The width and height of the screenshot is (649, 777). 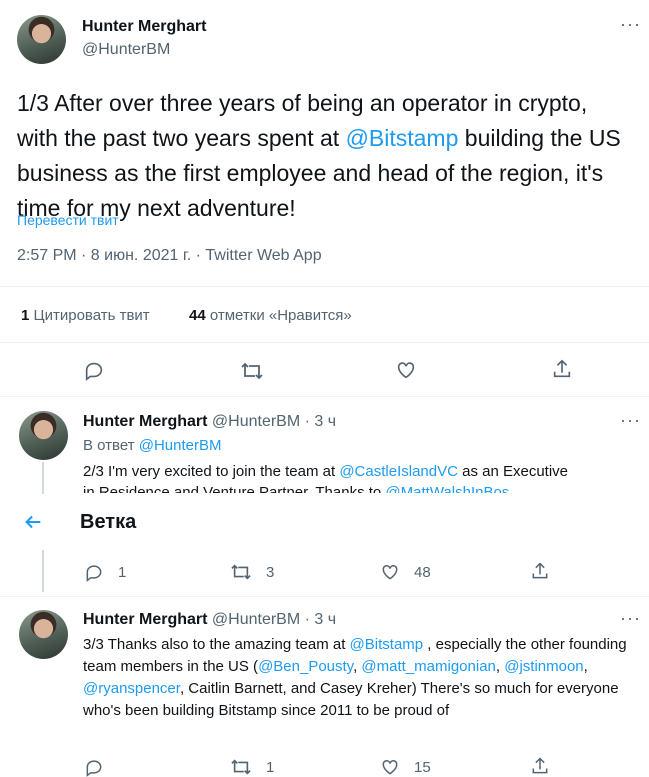 I want to click on mention-link: @ryanspencer, so click(x=131, y=688).